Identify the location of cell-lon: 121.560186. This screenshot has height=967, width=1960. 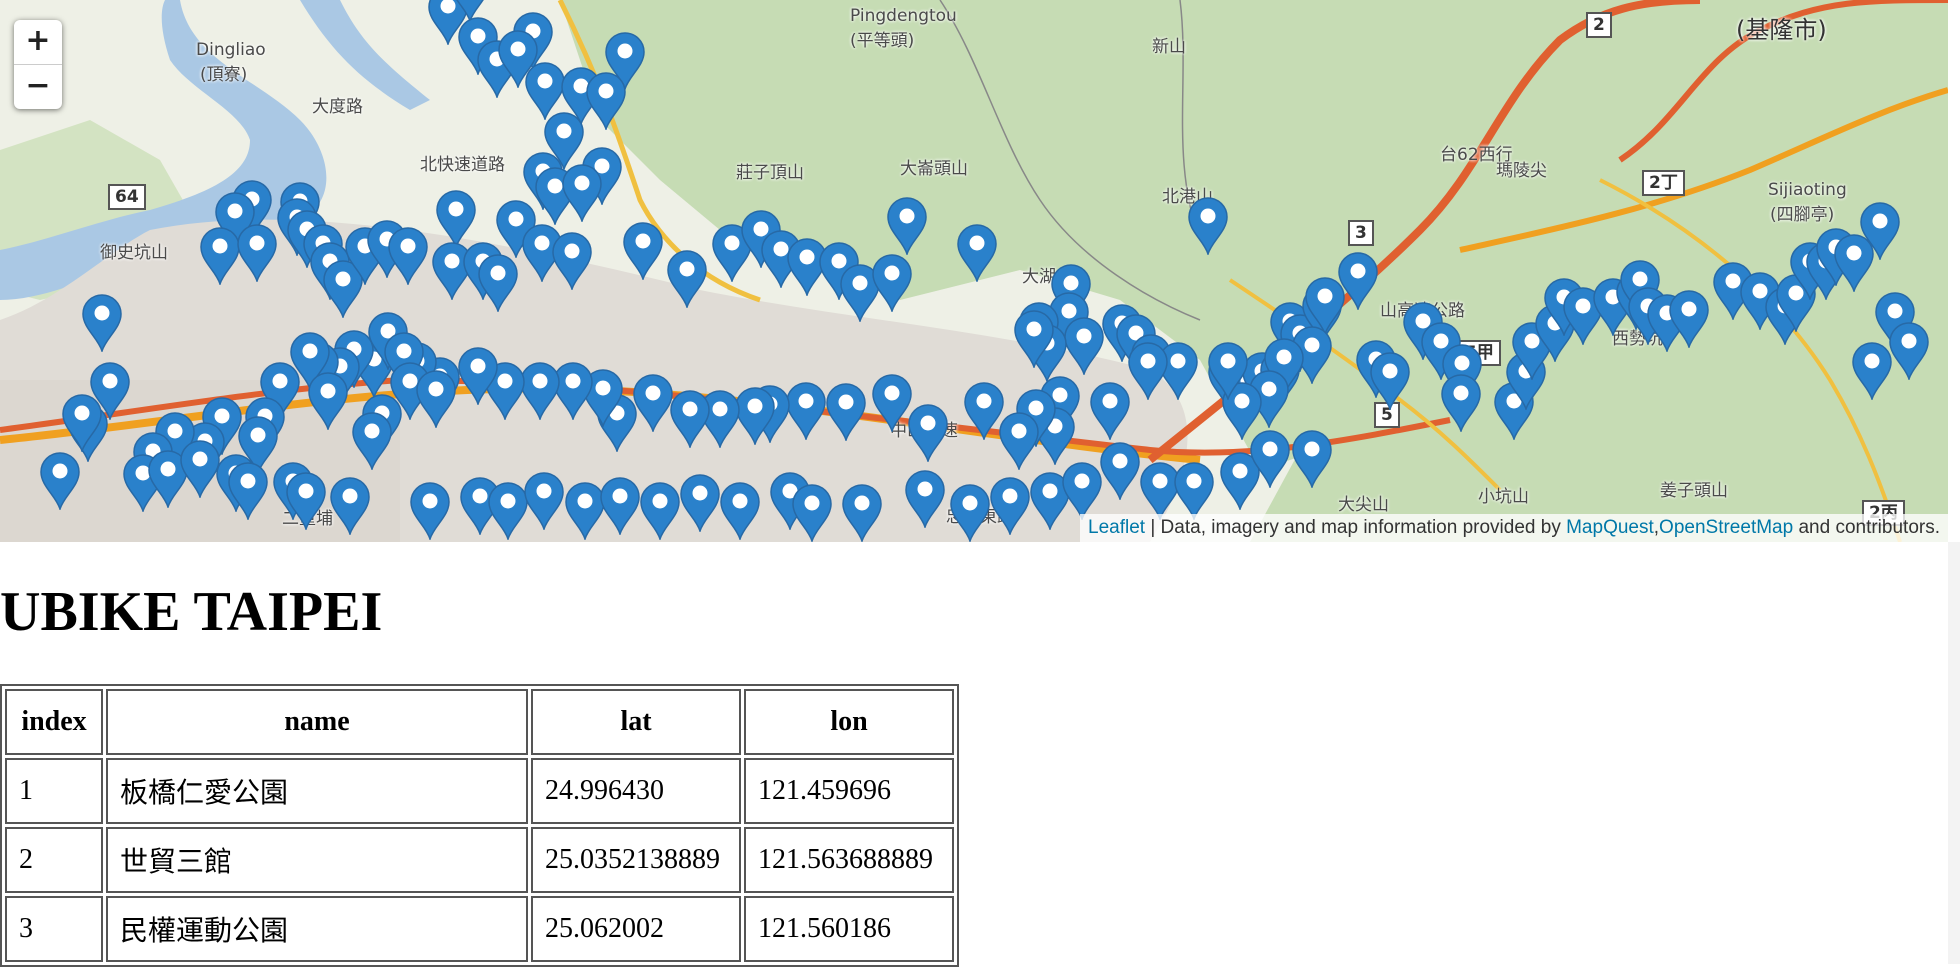
(849, 929).